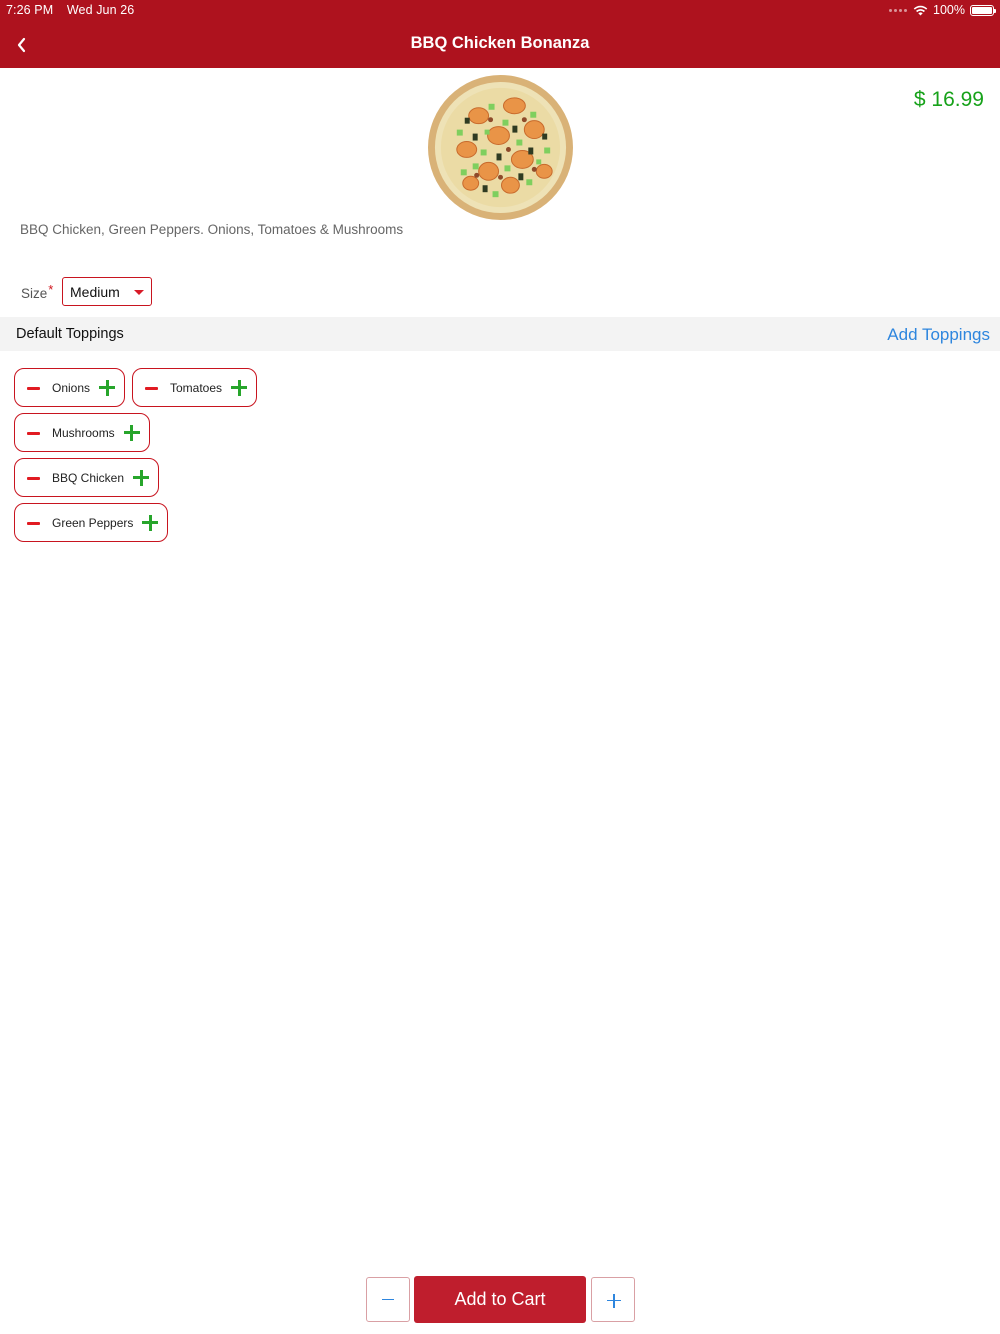  I want to click on quantity-increase-button, so click(613, 1299).